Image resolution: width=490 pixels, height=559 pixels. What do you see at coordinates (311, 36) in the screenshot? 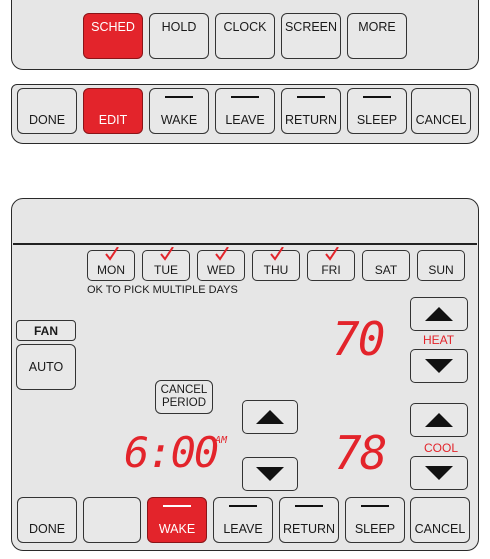
I see `screen-button: SCREEN` at bounding box center [311, 36].